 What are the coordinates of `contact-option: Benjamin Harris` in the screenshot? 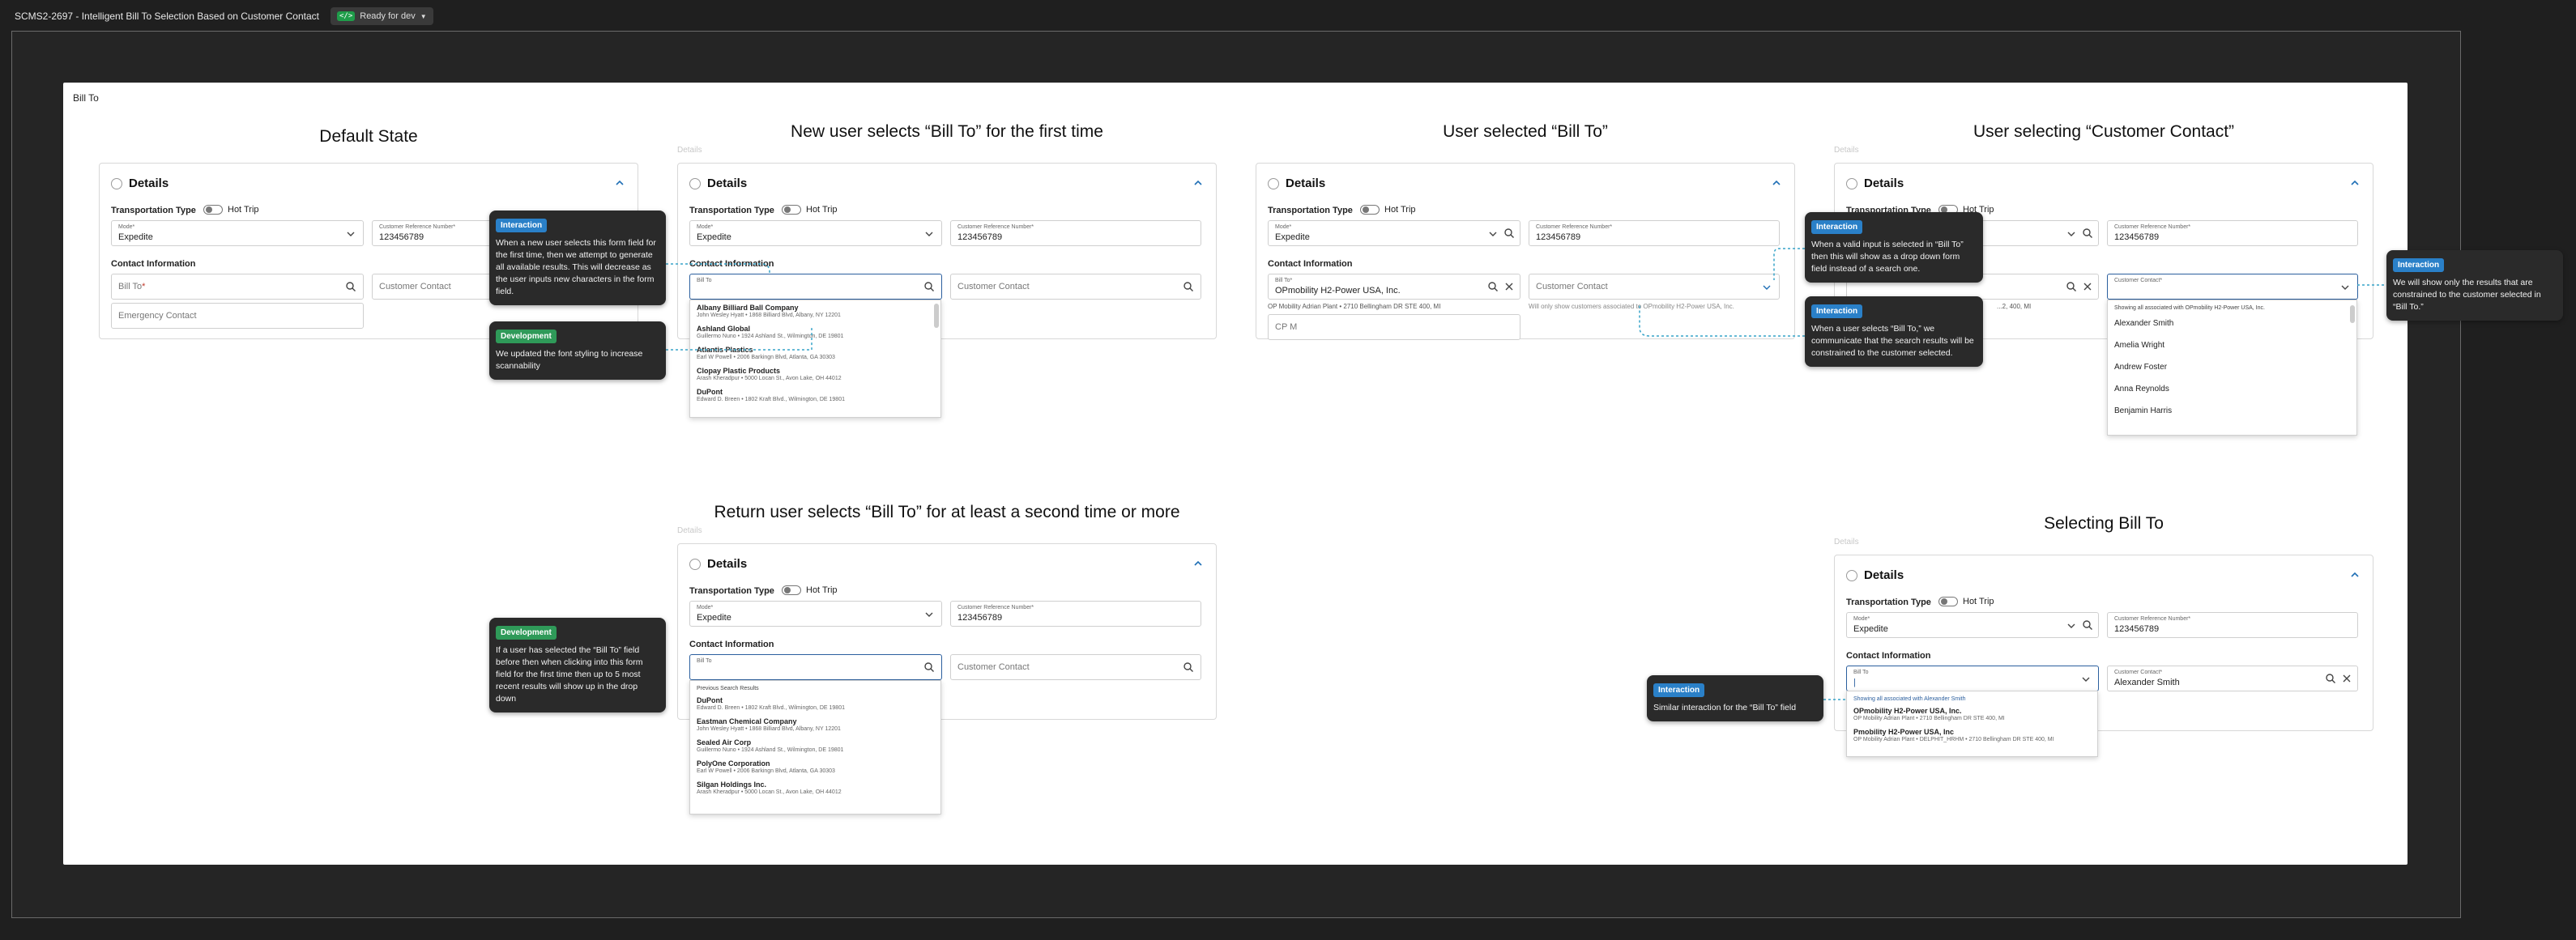 It's located at (2232, 411).